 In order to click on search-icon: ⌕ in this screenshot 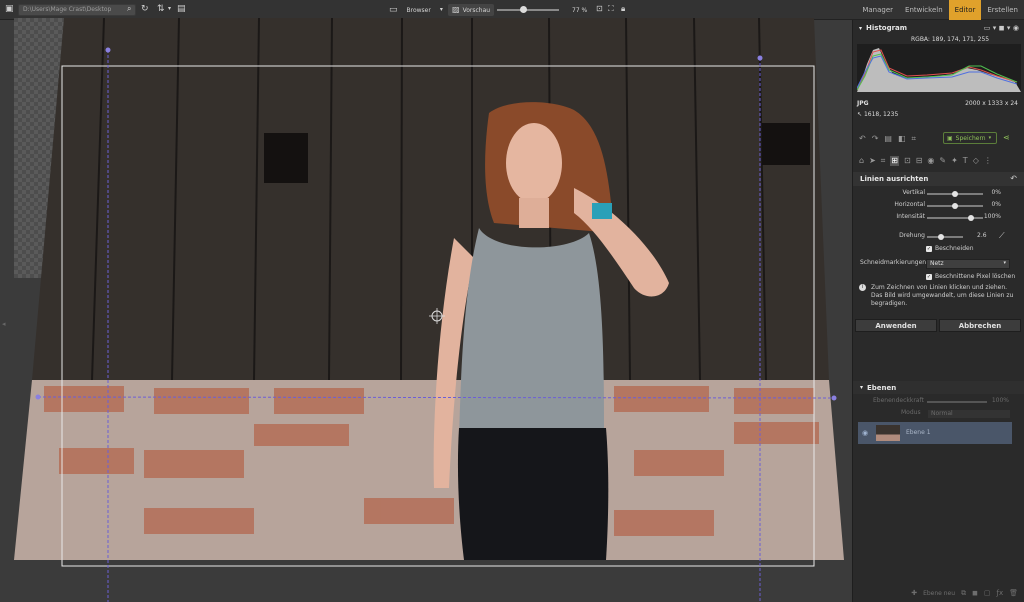, I will do `click(129, 9)`.